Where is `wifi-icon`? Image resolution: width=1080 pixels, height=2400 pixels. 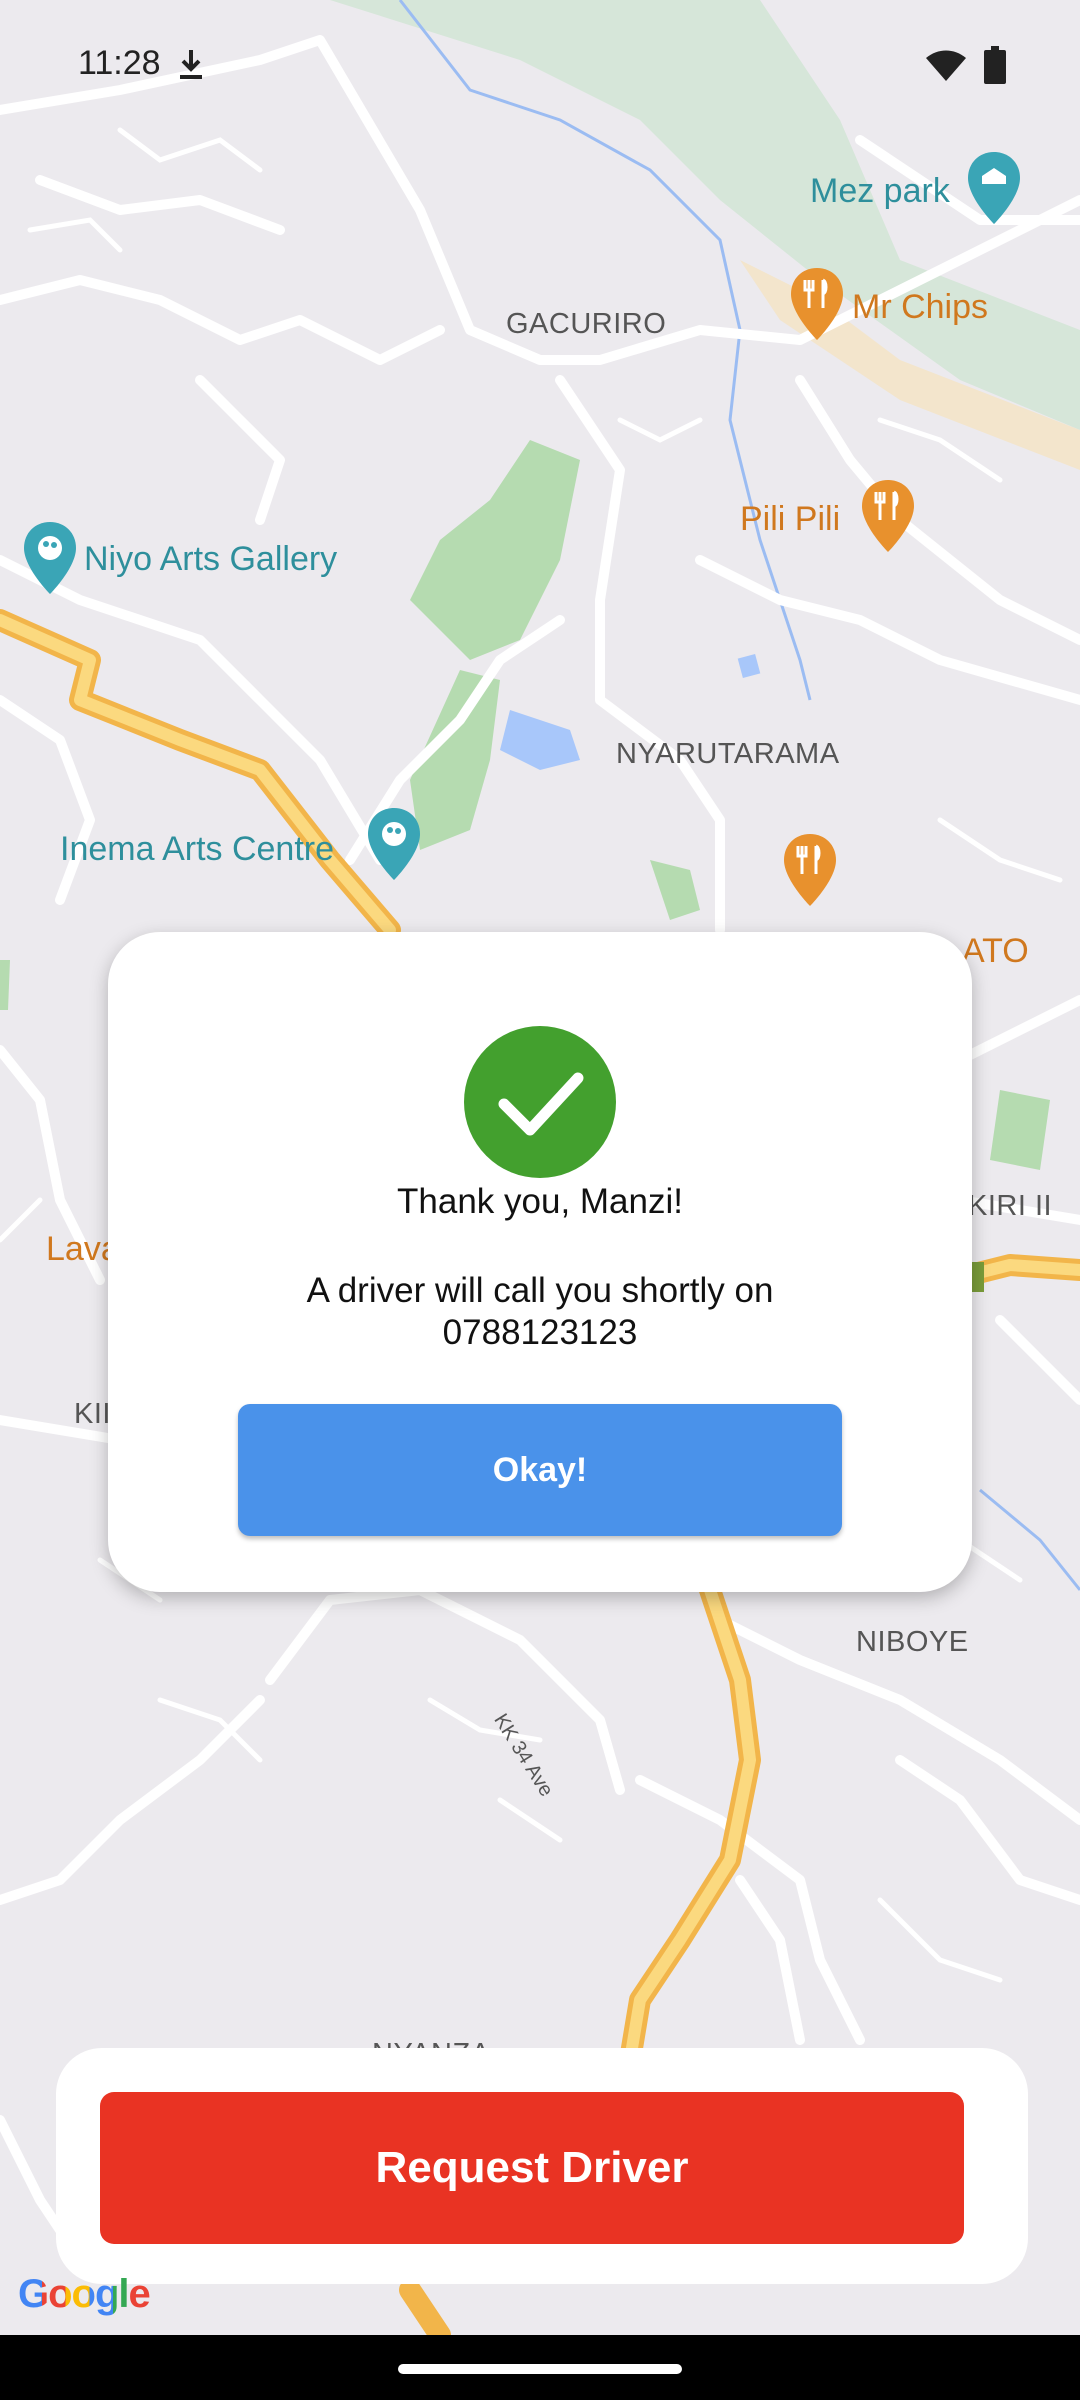 wifi-icon is located at coordinates (946, 65).